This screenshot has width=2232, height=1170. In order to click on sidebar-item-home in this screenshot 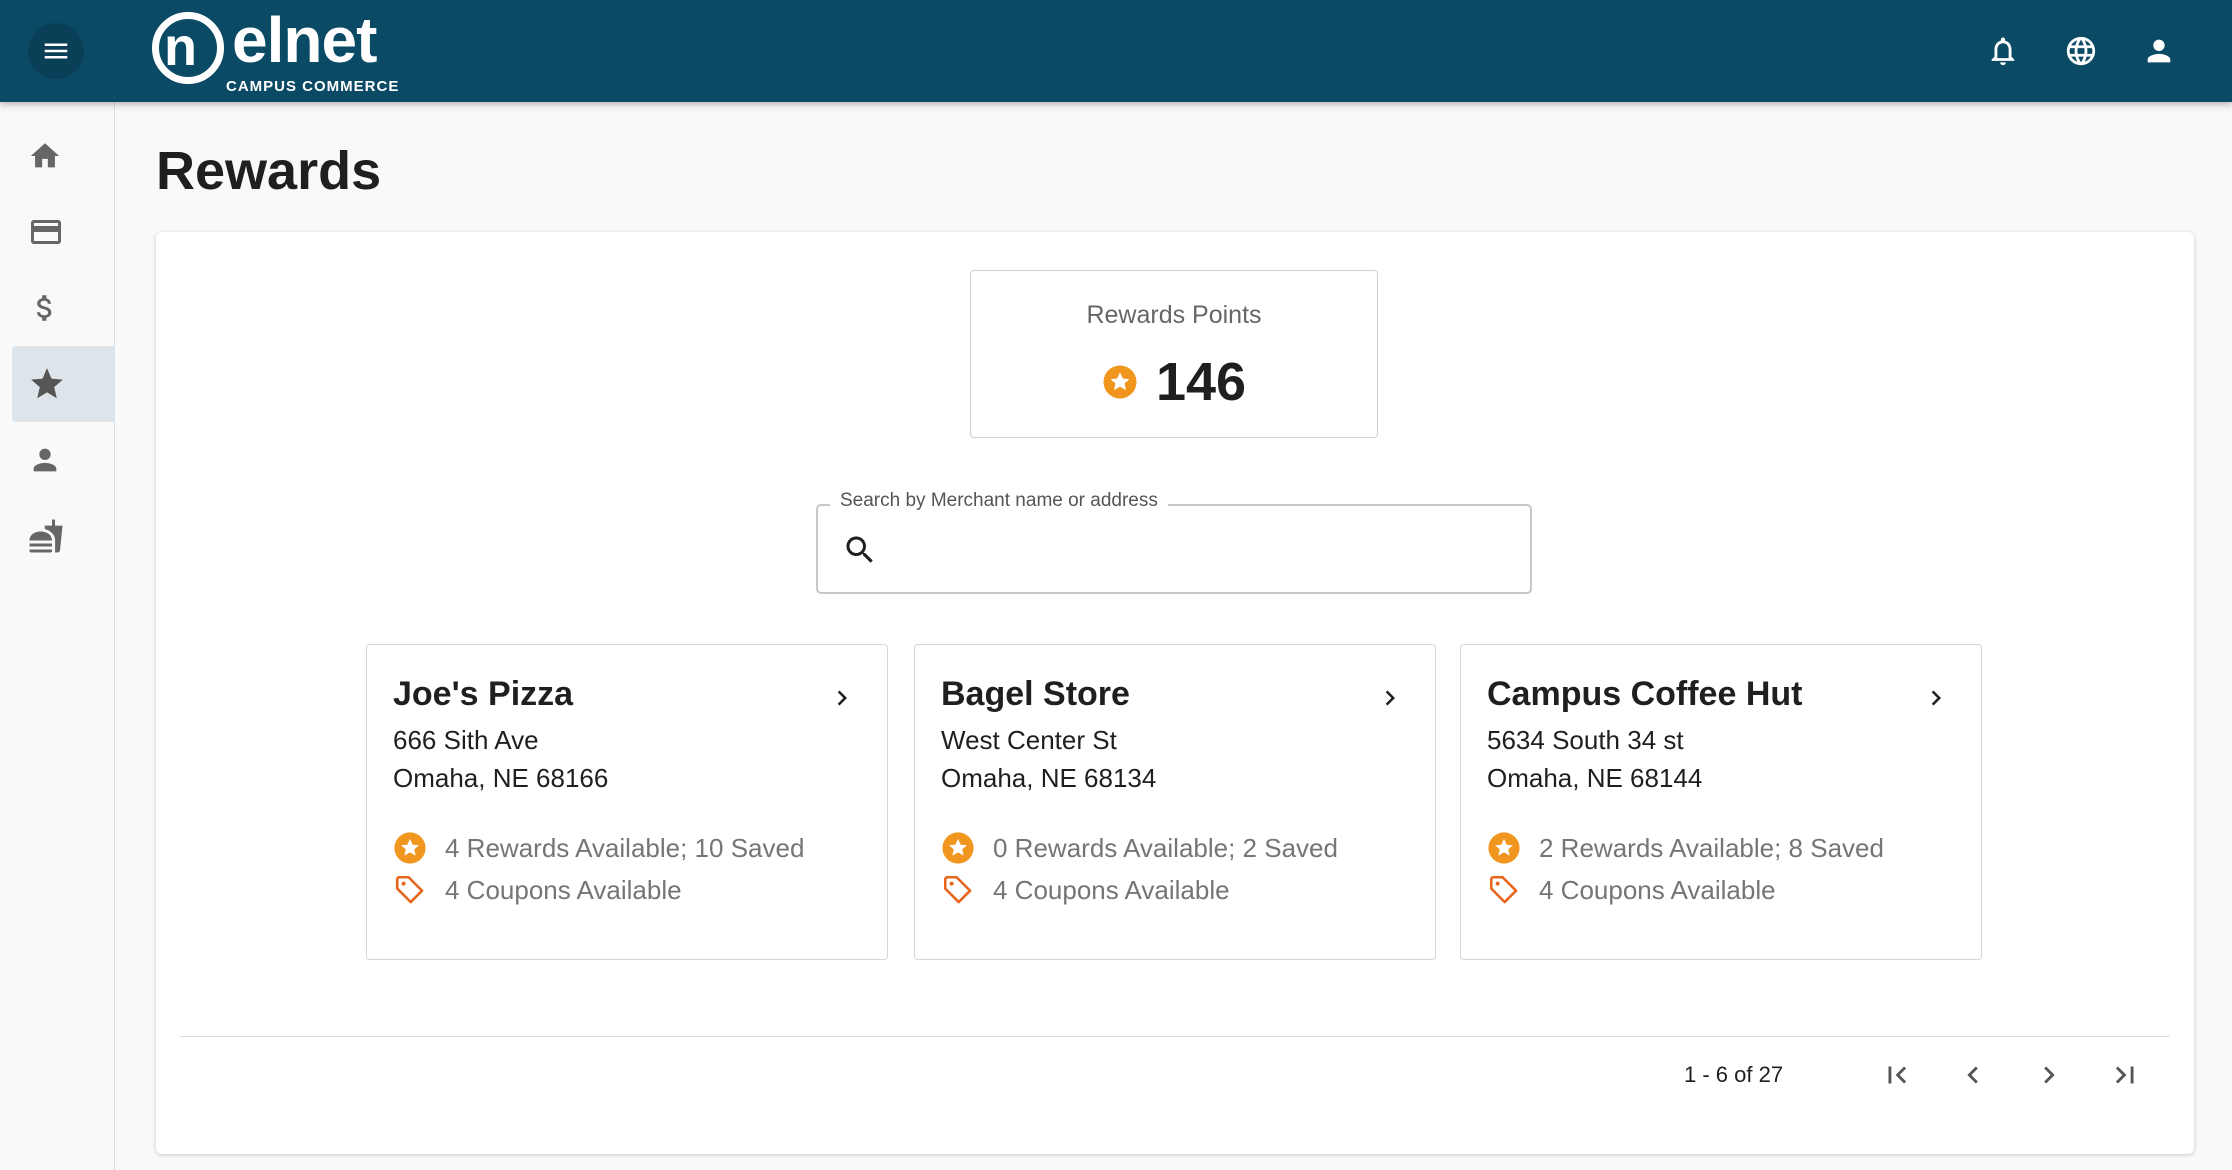, I will do `click(63, 156)`.